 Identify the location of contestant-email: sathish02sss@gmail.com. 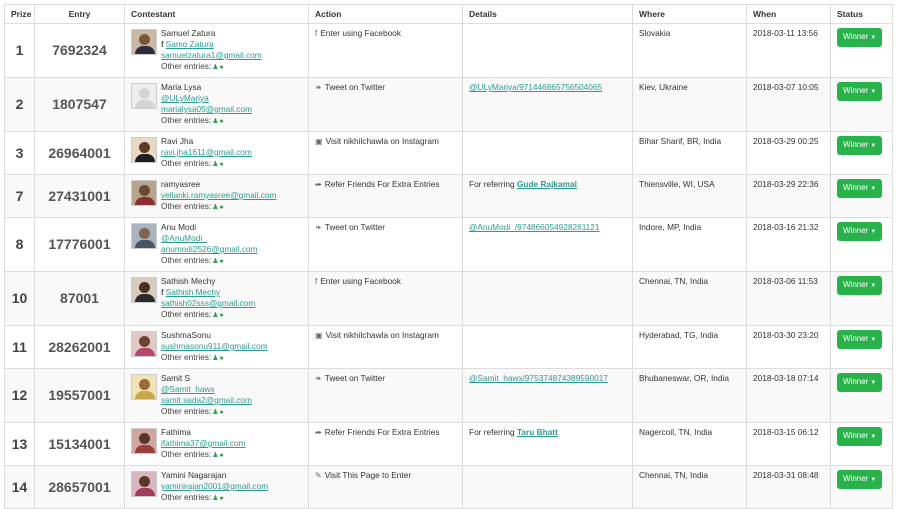
(208, 303).